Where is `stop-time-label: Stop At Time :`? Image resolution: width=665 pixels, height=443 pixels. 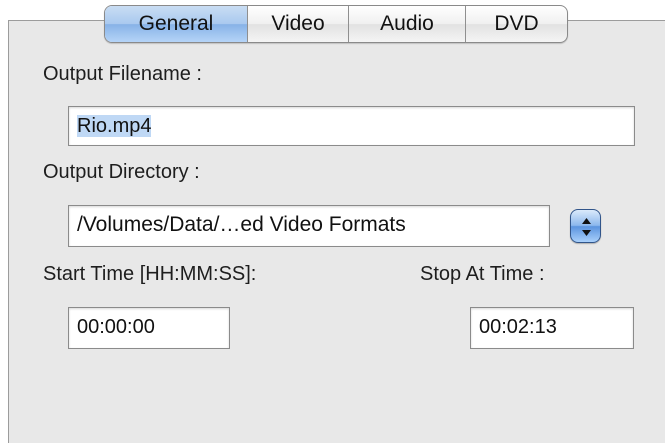
stop-time-label: Stop At Time : is located at coordinates (482, 274).